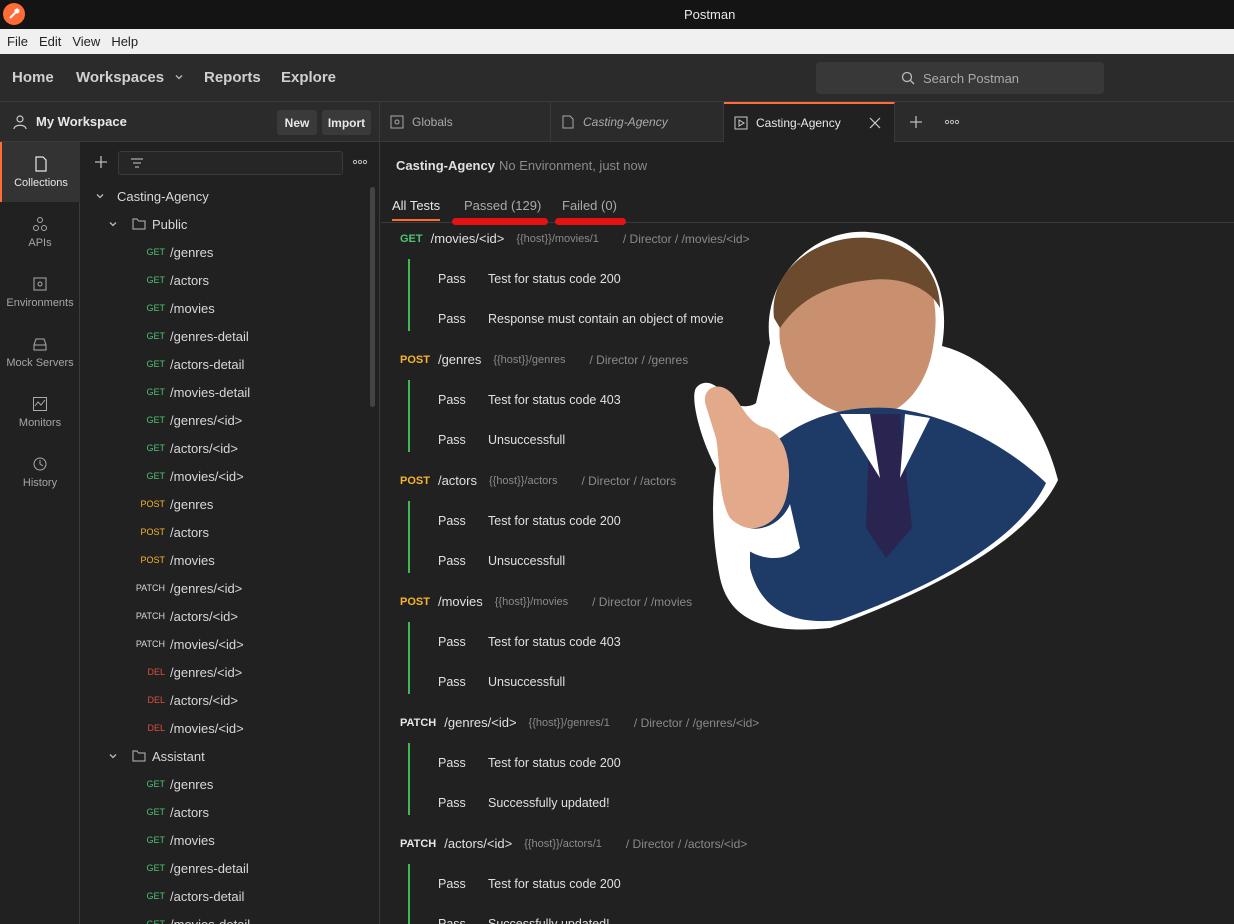 The width and height of the screenshot is (1234, 924). What do you see at coordinates (465, 122) in the screenshot?
I see `tab-globals: Globals` at bounding box center [465, 122].